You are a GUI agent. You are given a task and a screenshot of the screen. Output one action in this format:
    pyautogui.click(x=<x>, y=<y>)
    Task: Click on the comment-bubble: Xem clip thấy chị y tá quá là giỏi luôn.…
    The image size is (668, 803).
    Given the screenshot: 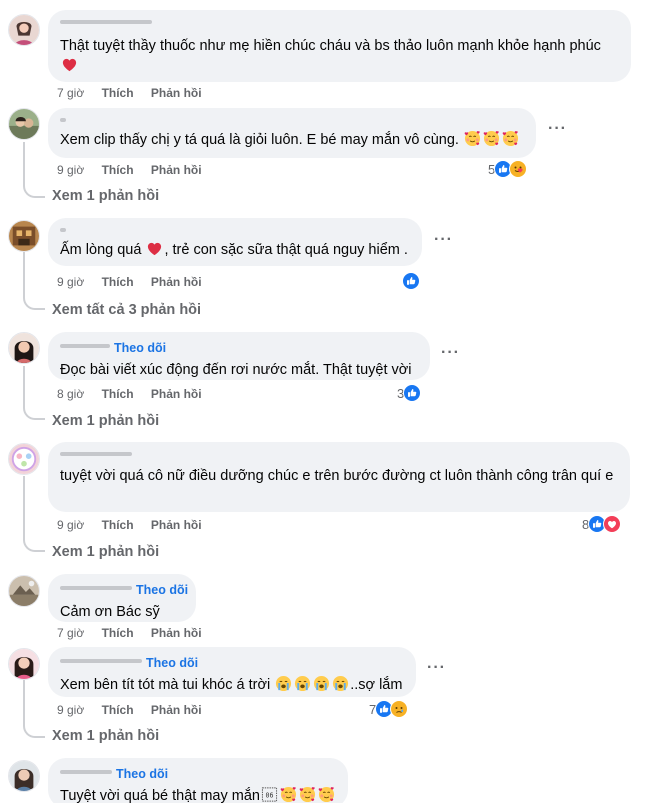 What is the action you would take?
    pyautogui.click(x=292, y=133)
    